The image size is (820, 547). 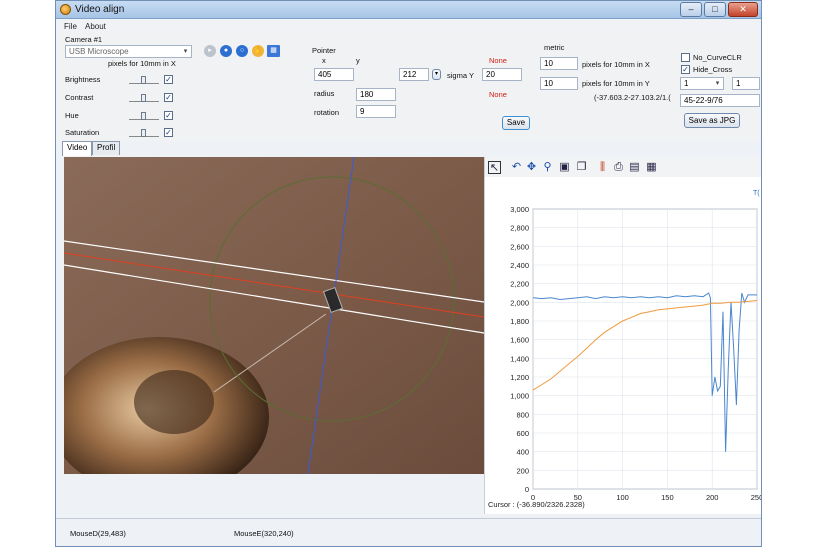 I want to click on saturation-slider, so click(x=144, y=133).